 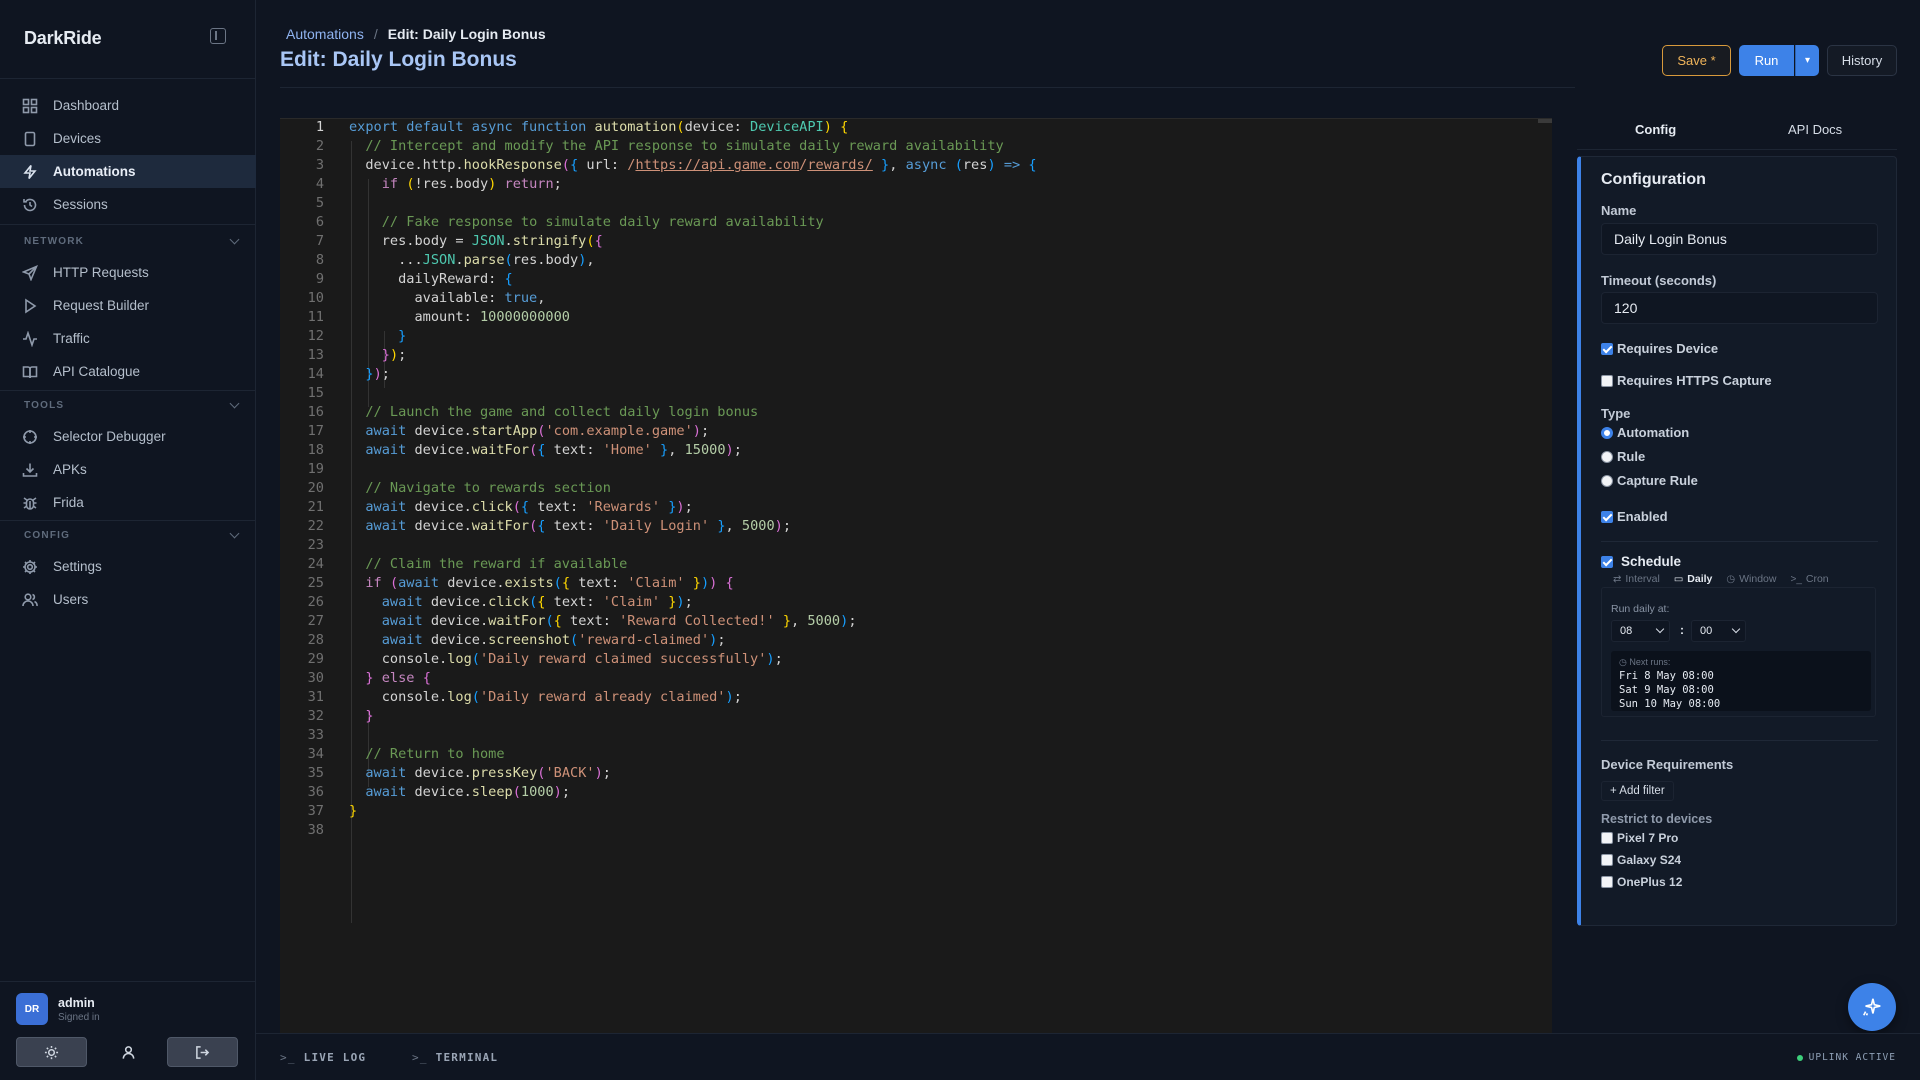 I want to click on type-radio-rule: Rule, so click(x=1623, y=456).